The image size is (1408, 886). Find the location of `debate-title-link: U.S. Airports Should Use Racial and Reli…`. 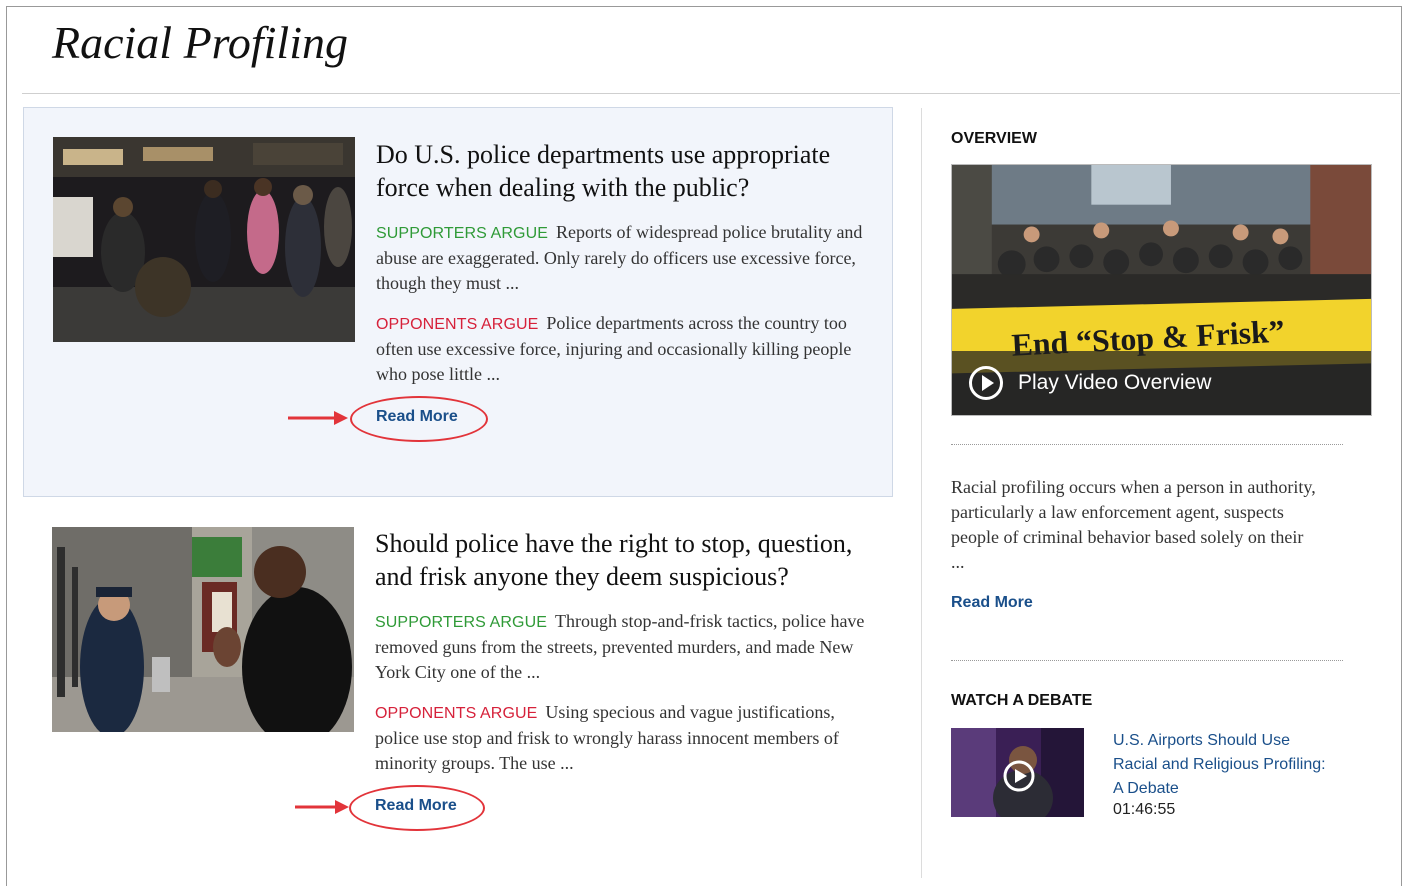

debate-title-link: U.S. Airports Should Use Racial and Reli… is located at coordinates (1223, 765).